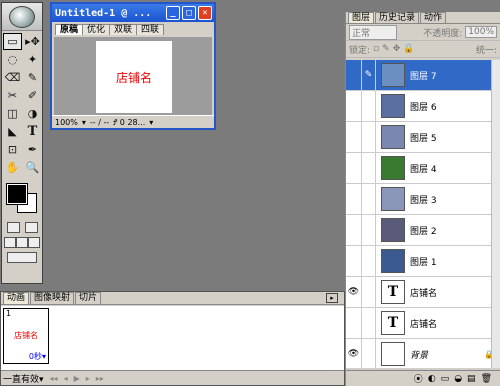  What do you see at coordinates (32, 113) in the screenshot?
I see `dodge-tool-icon: ◑` at bounding box center [32, 113].